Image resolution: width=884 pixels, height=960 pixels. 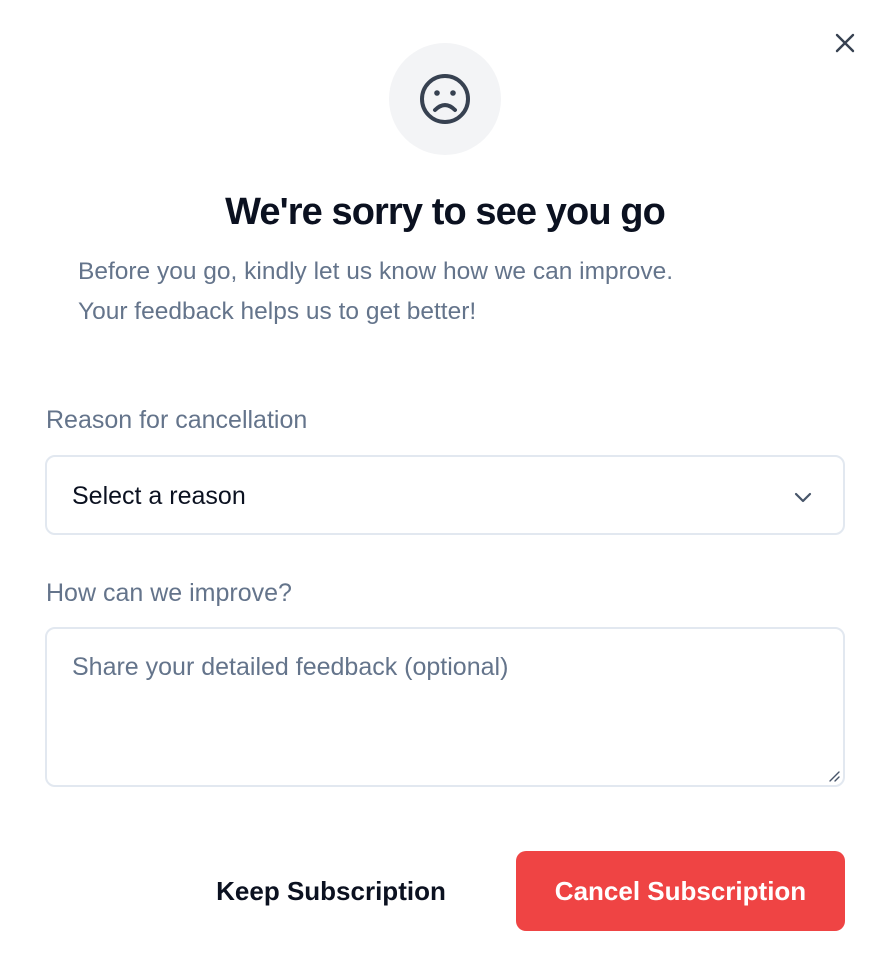 What do you see at coordinates (177, 420) in the screenshot?
I see `reason-label: Reason for cancellation` at bounding box center [177, 420].